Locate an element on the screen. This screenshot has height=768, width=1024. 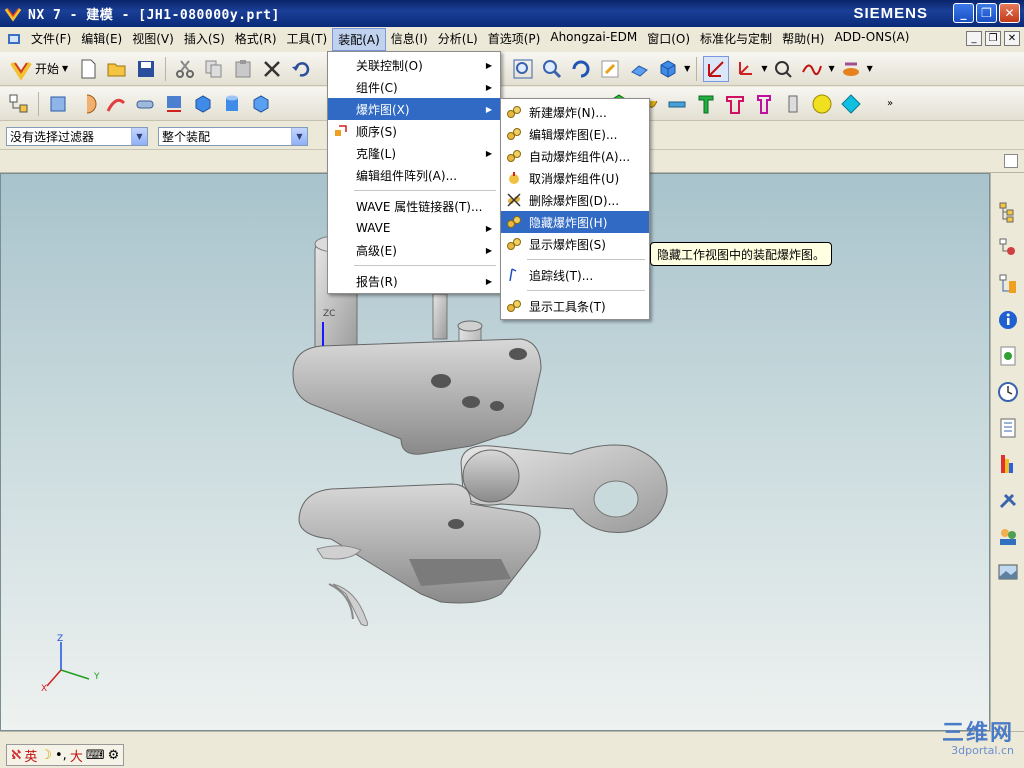
exploded-submenu-item-6: 显示爆炸图(S) is located at coordinates (575, 244).